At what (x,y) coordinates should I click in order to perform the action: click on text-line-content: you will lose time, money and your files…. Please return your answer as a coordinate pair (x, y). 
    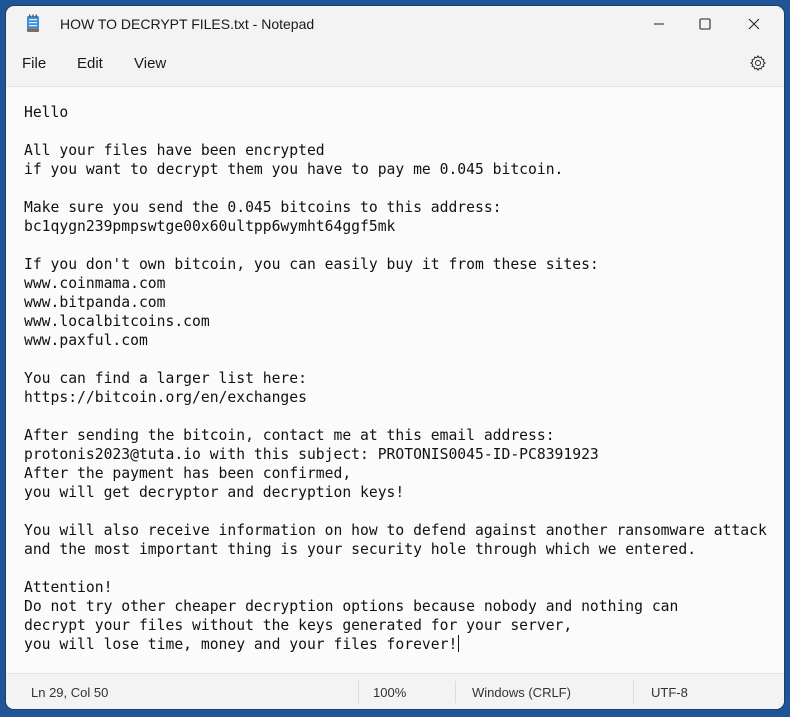
    Looking at the image, I should click on (241, 644).